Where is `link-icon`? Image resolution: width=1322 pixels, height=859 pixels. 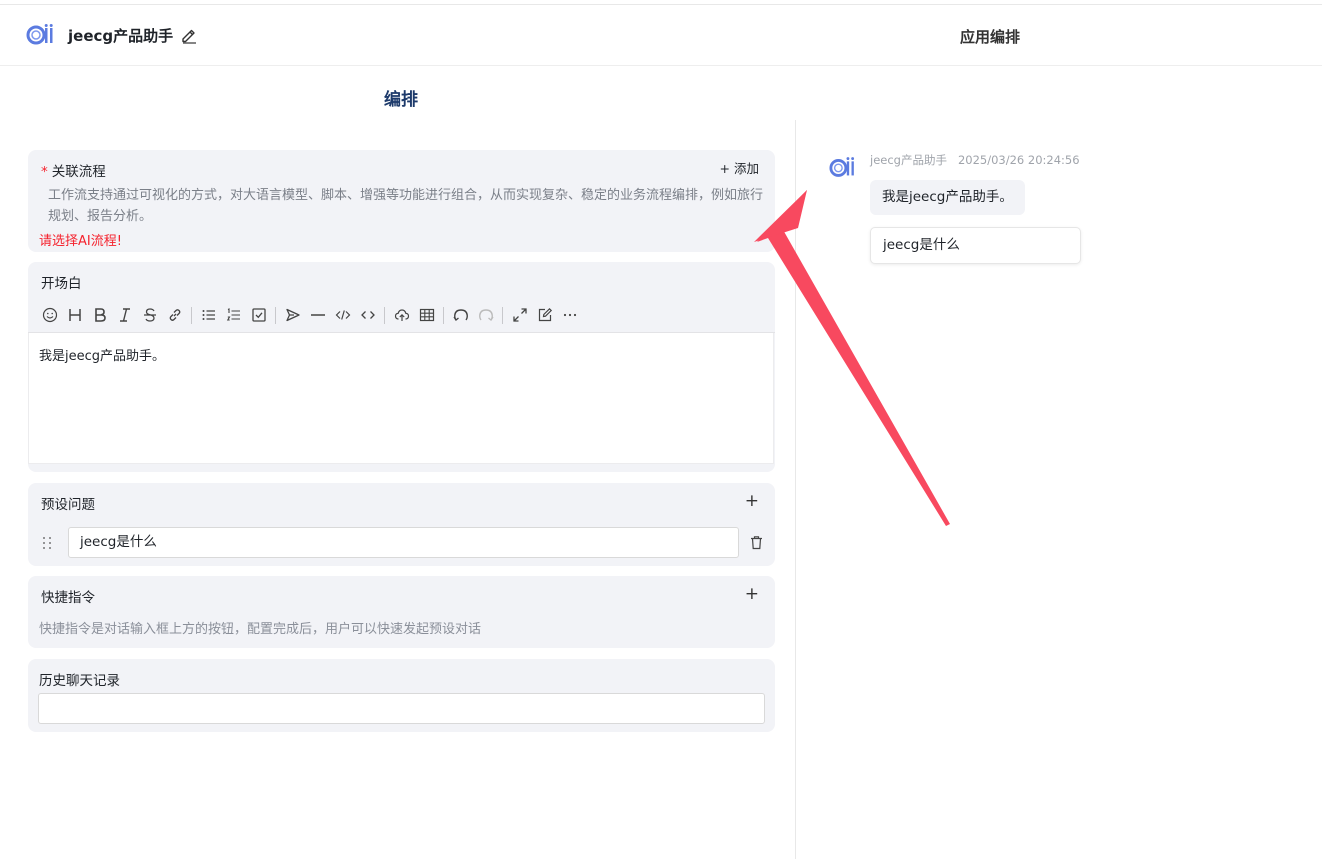 link-icon is located at coordinates (174, 315).